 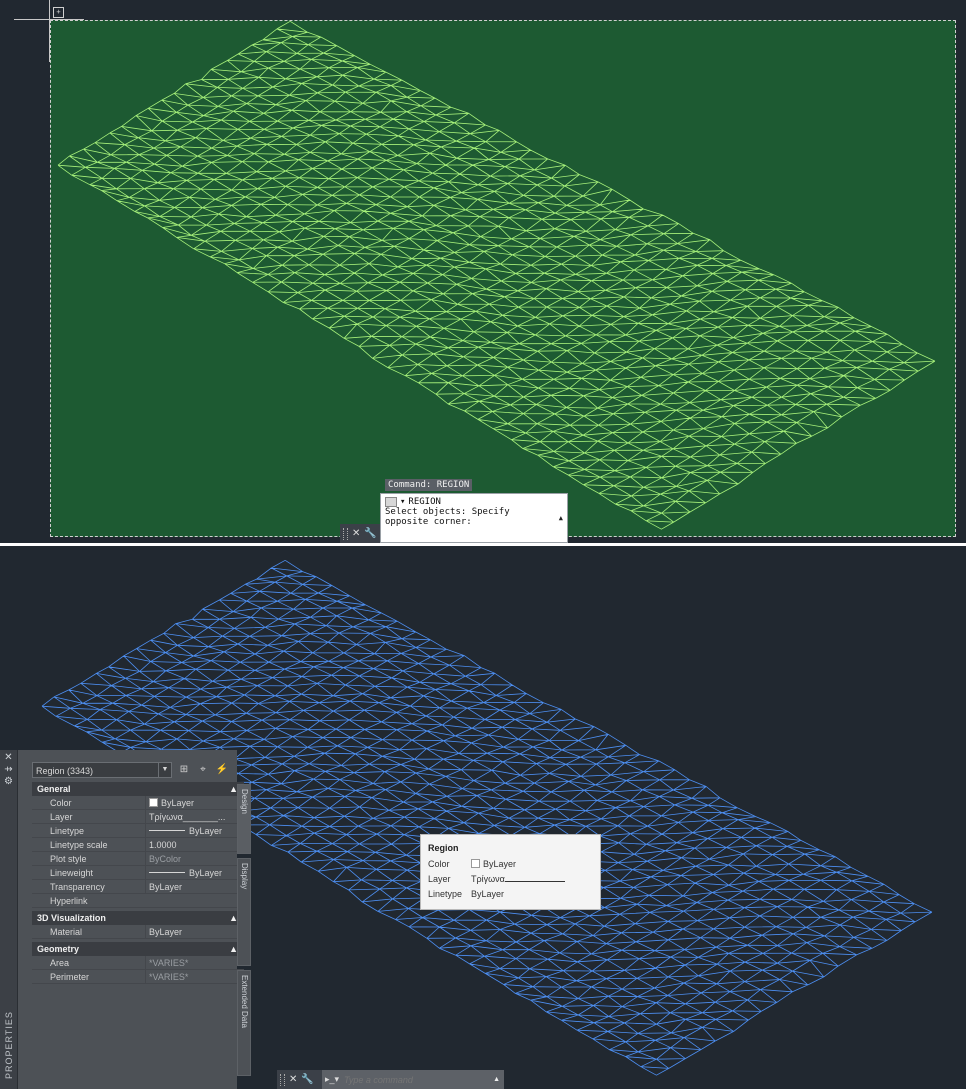 What do you see at coordinates (138, 873) in the screenshot?
I see `prop-row-lineweight: Lineweight ByLayer` at bounding box center [138, 873].